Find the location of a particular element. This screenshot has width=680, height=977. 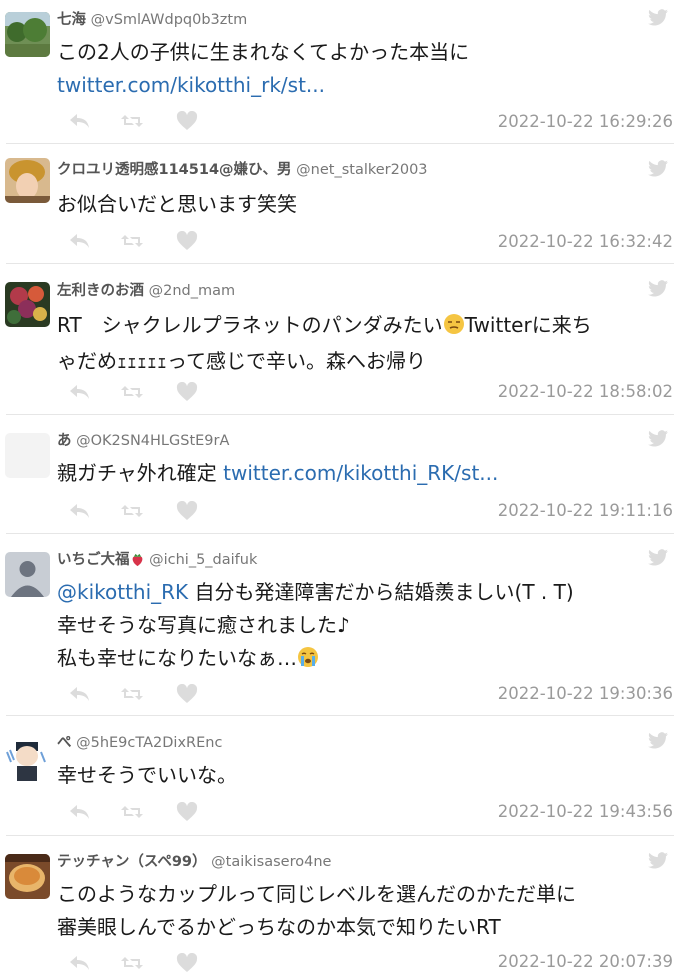

text-segment: 幸せそうでいいな。 is located at coordinates (147, 775).